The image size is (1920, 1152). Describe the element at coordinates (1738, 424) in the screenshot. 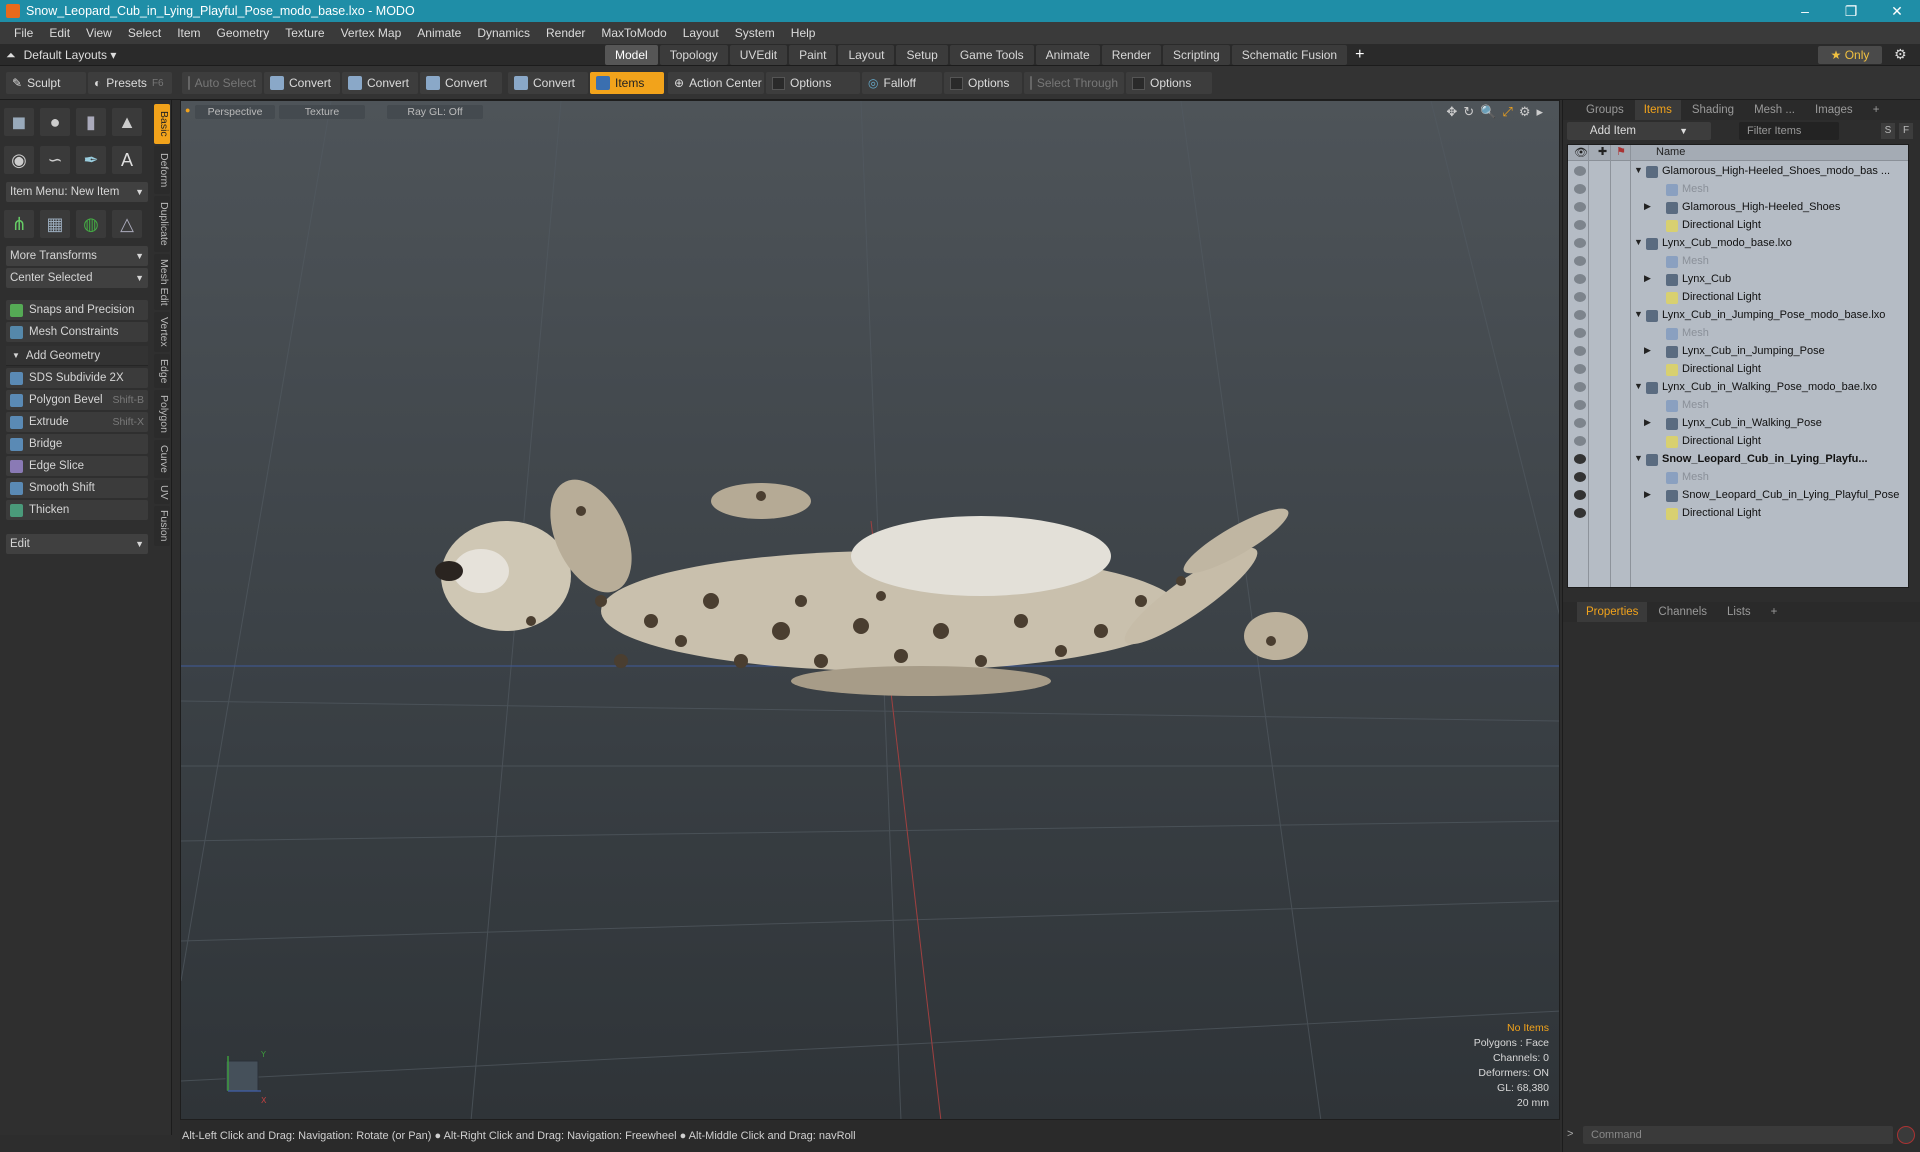

I see `item-row: ▶ Lynx_Cub_in_Walking_Pose` at that location.